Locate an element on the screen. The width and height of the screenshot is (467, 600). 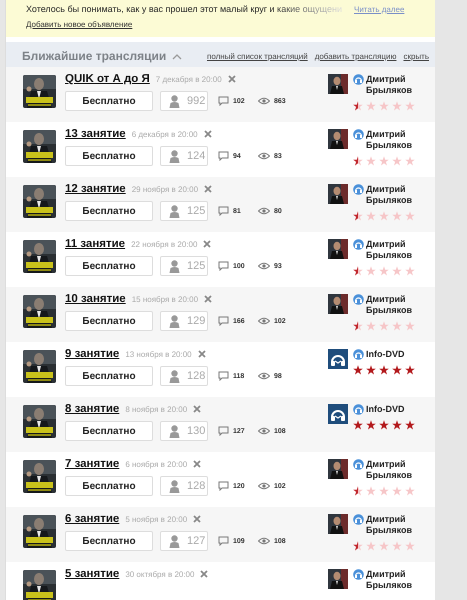
broadcast-title-link: QUIK от А до Я is located at coordinates (107, 79).